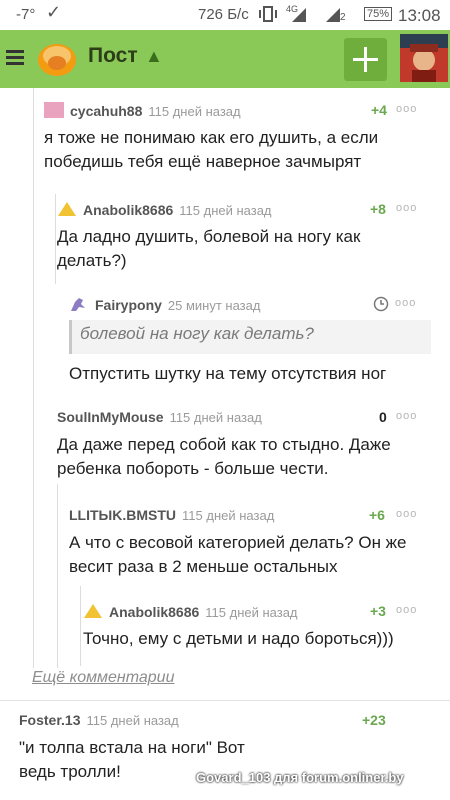 The width and height of the screenshot is (450, 800). What do you see at coordinates (128, 305) in the screenshot?
I see `comment-author: Fairypony` at bounding box center [128, 305].